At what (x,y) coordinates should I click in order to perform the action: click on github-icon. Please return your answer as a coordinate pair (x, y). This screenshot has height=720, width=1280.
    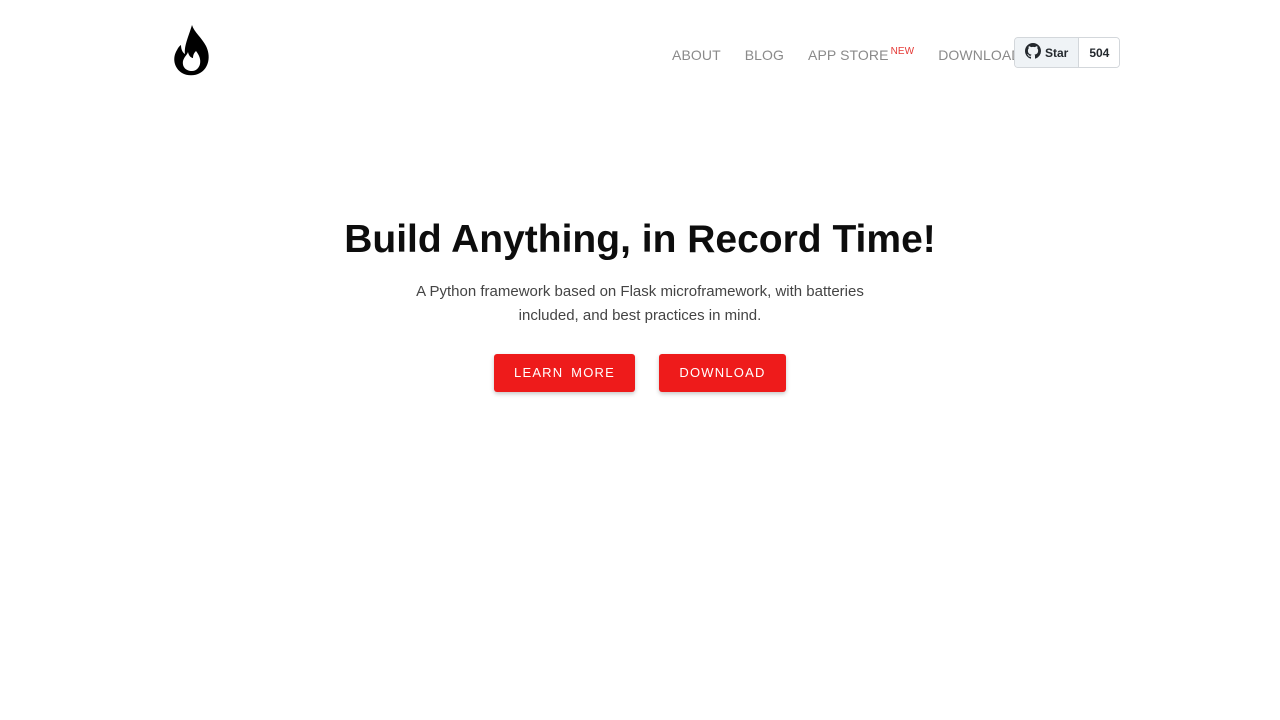
    Looking at the image, I should click on (1035, 52).